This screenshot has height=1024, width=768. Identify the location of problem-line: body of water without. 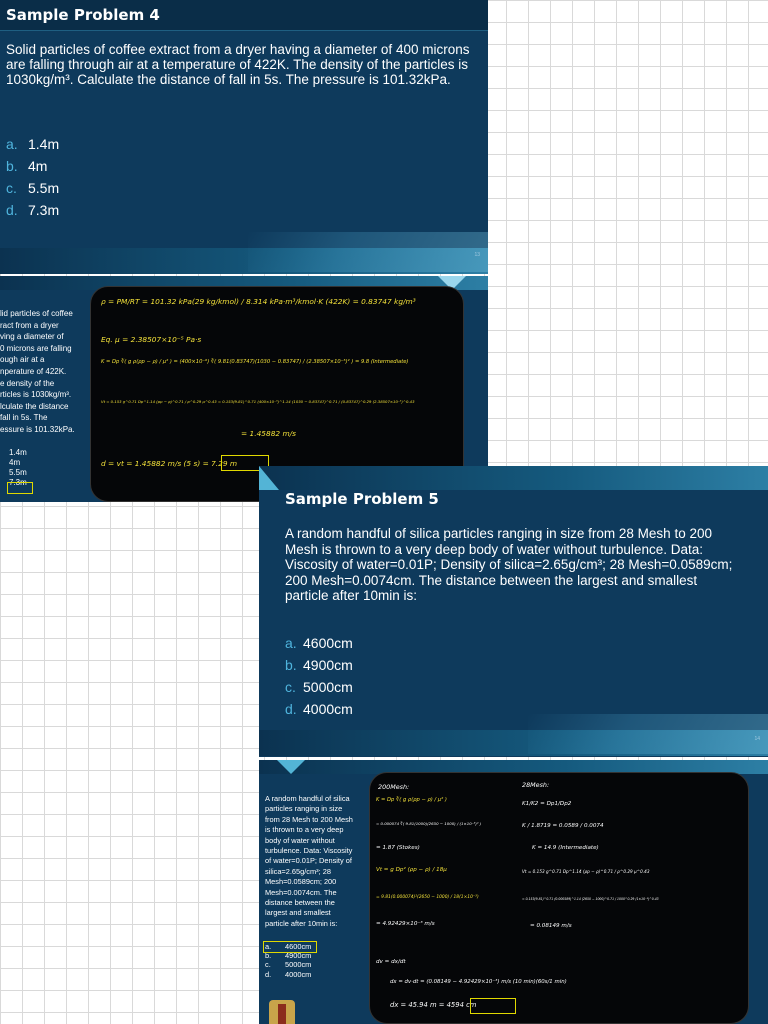
(300, 840).